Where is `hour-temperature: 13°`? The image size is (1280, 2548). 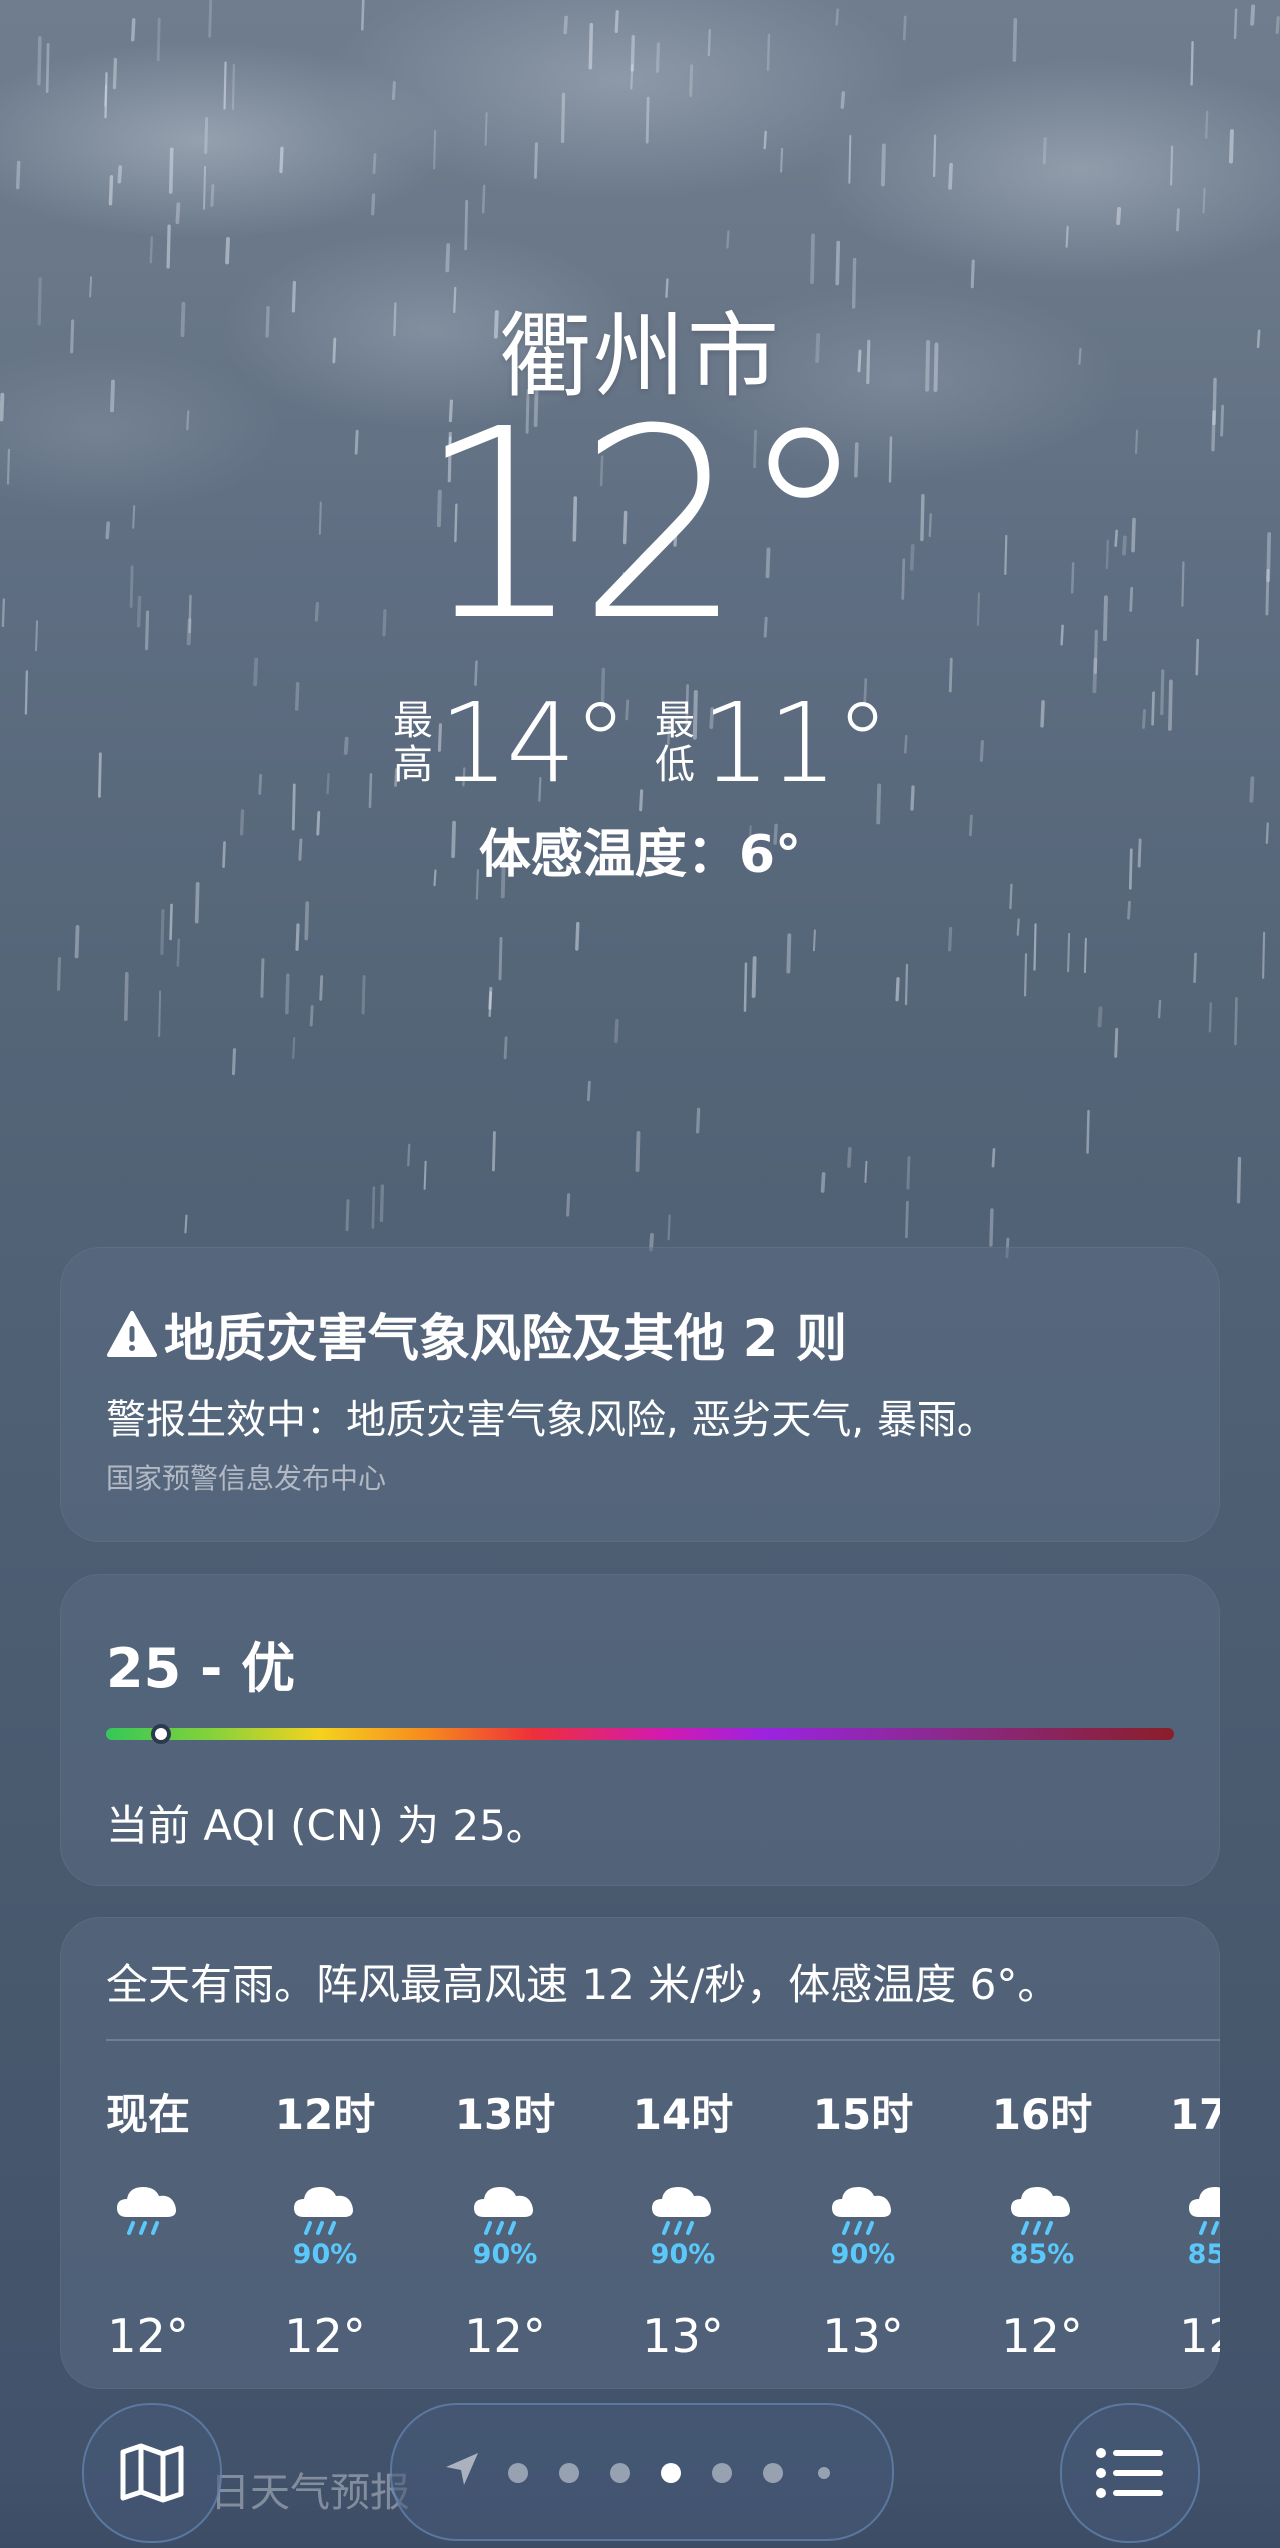 hour-temperature: 13° is located at coordinates (683, 2336).